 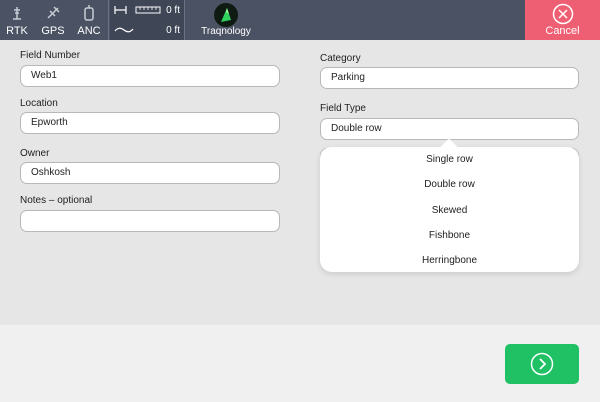 What do you see at coordinates (449, 129) in the screenshot?
I see `field-type-select: Double row` at bounding box center [449, 129].